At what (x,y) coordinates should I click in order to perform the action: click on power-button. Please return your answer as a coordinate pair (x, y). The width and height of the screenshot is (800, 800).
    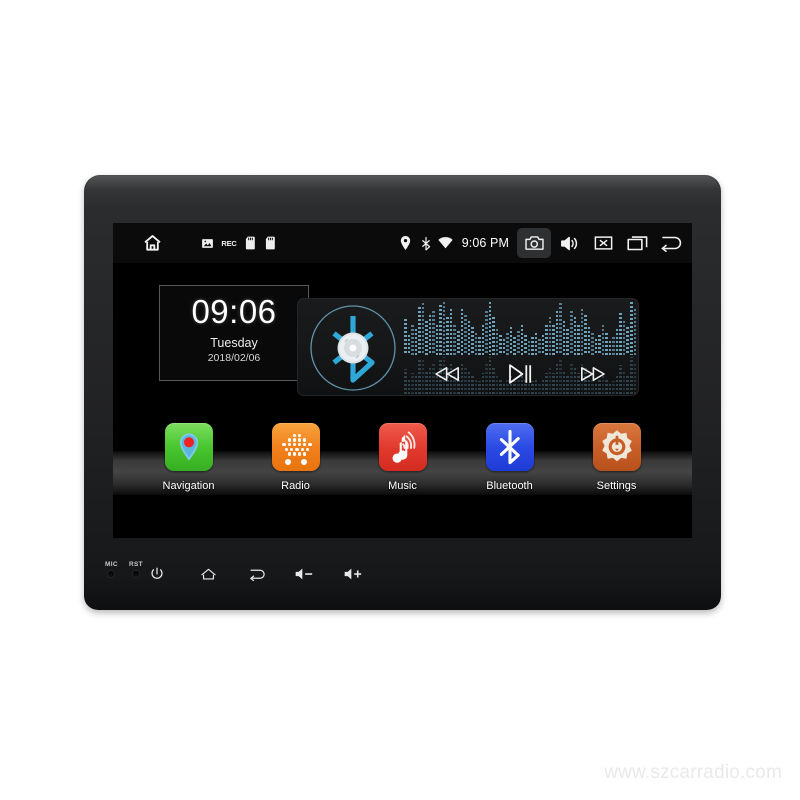
    Looking at the image, I should click on (157, 574).